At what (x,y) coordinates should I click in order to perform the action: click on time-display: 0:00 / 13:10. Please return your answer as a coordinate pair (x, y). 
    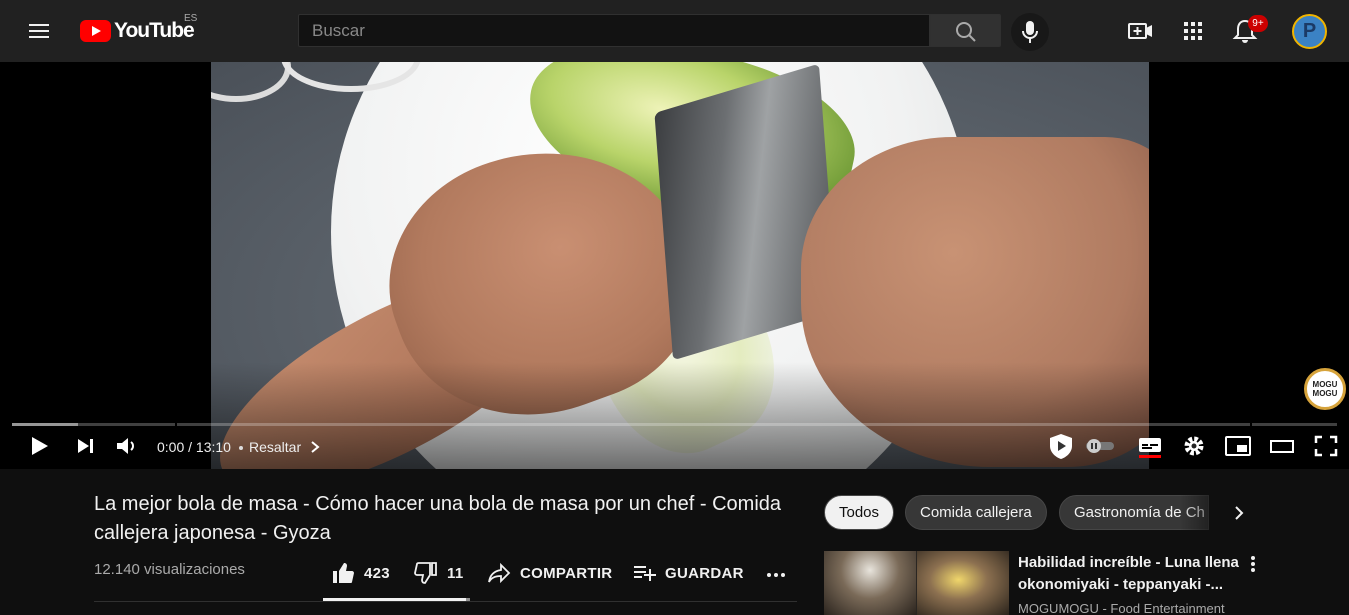
    Looking at the image, I should click on (194, 447).